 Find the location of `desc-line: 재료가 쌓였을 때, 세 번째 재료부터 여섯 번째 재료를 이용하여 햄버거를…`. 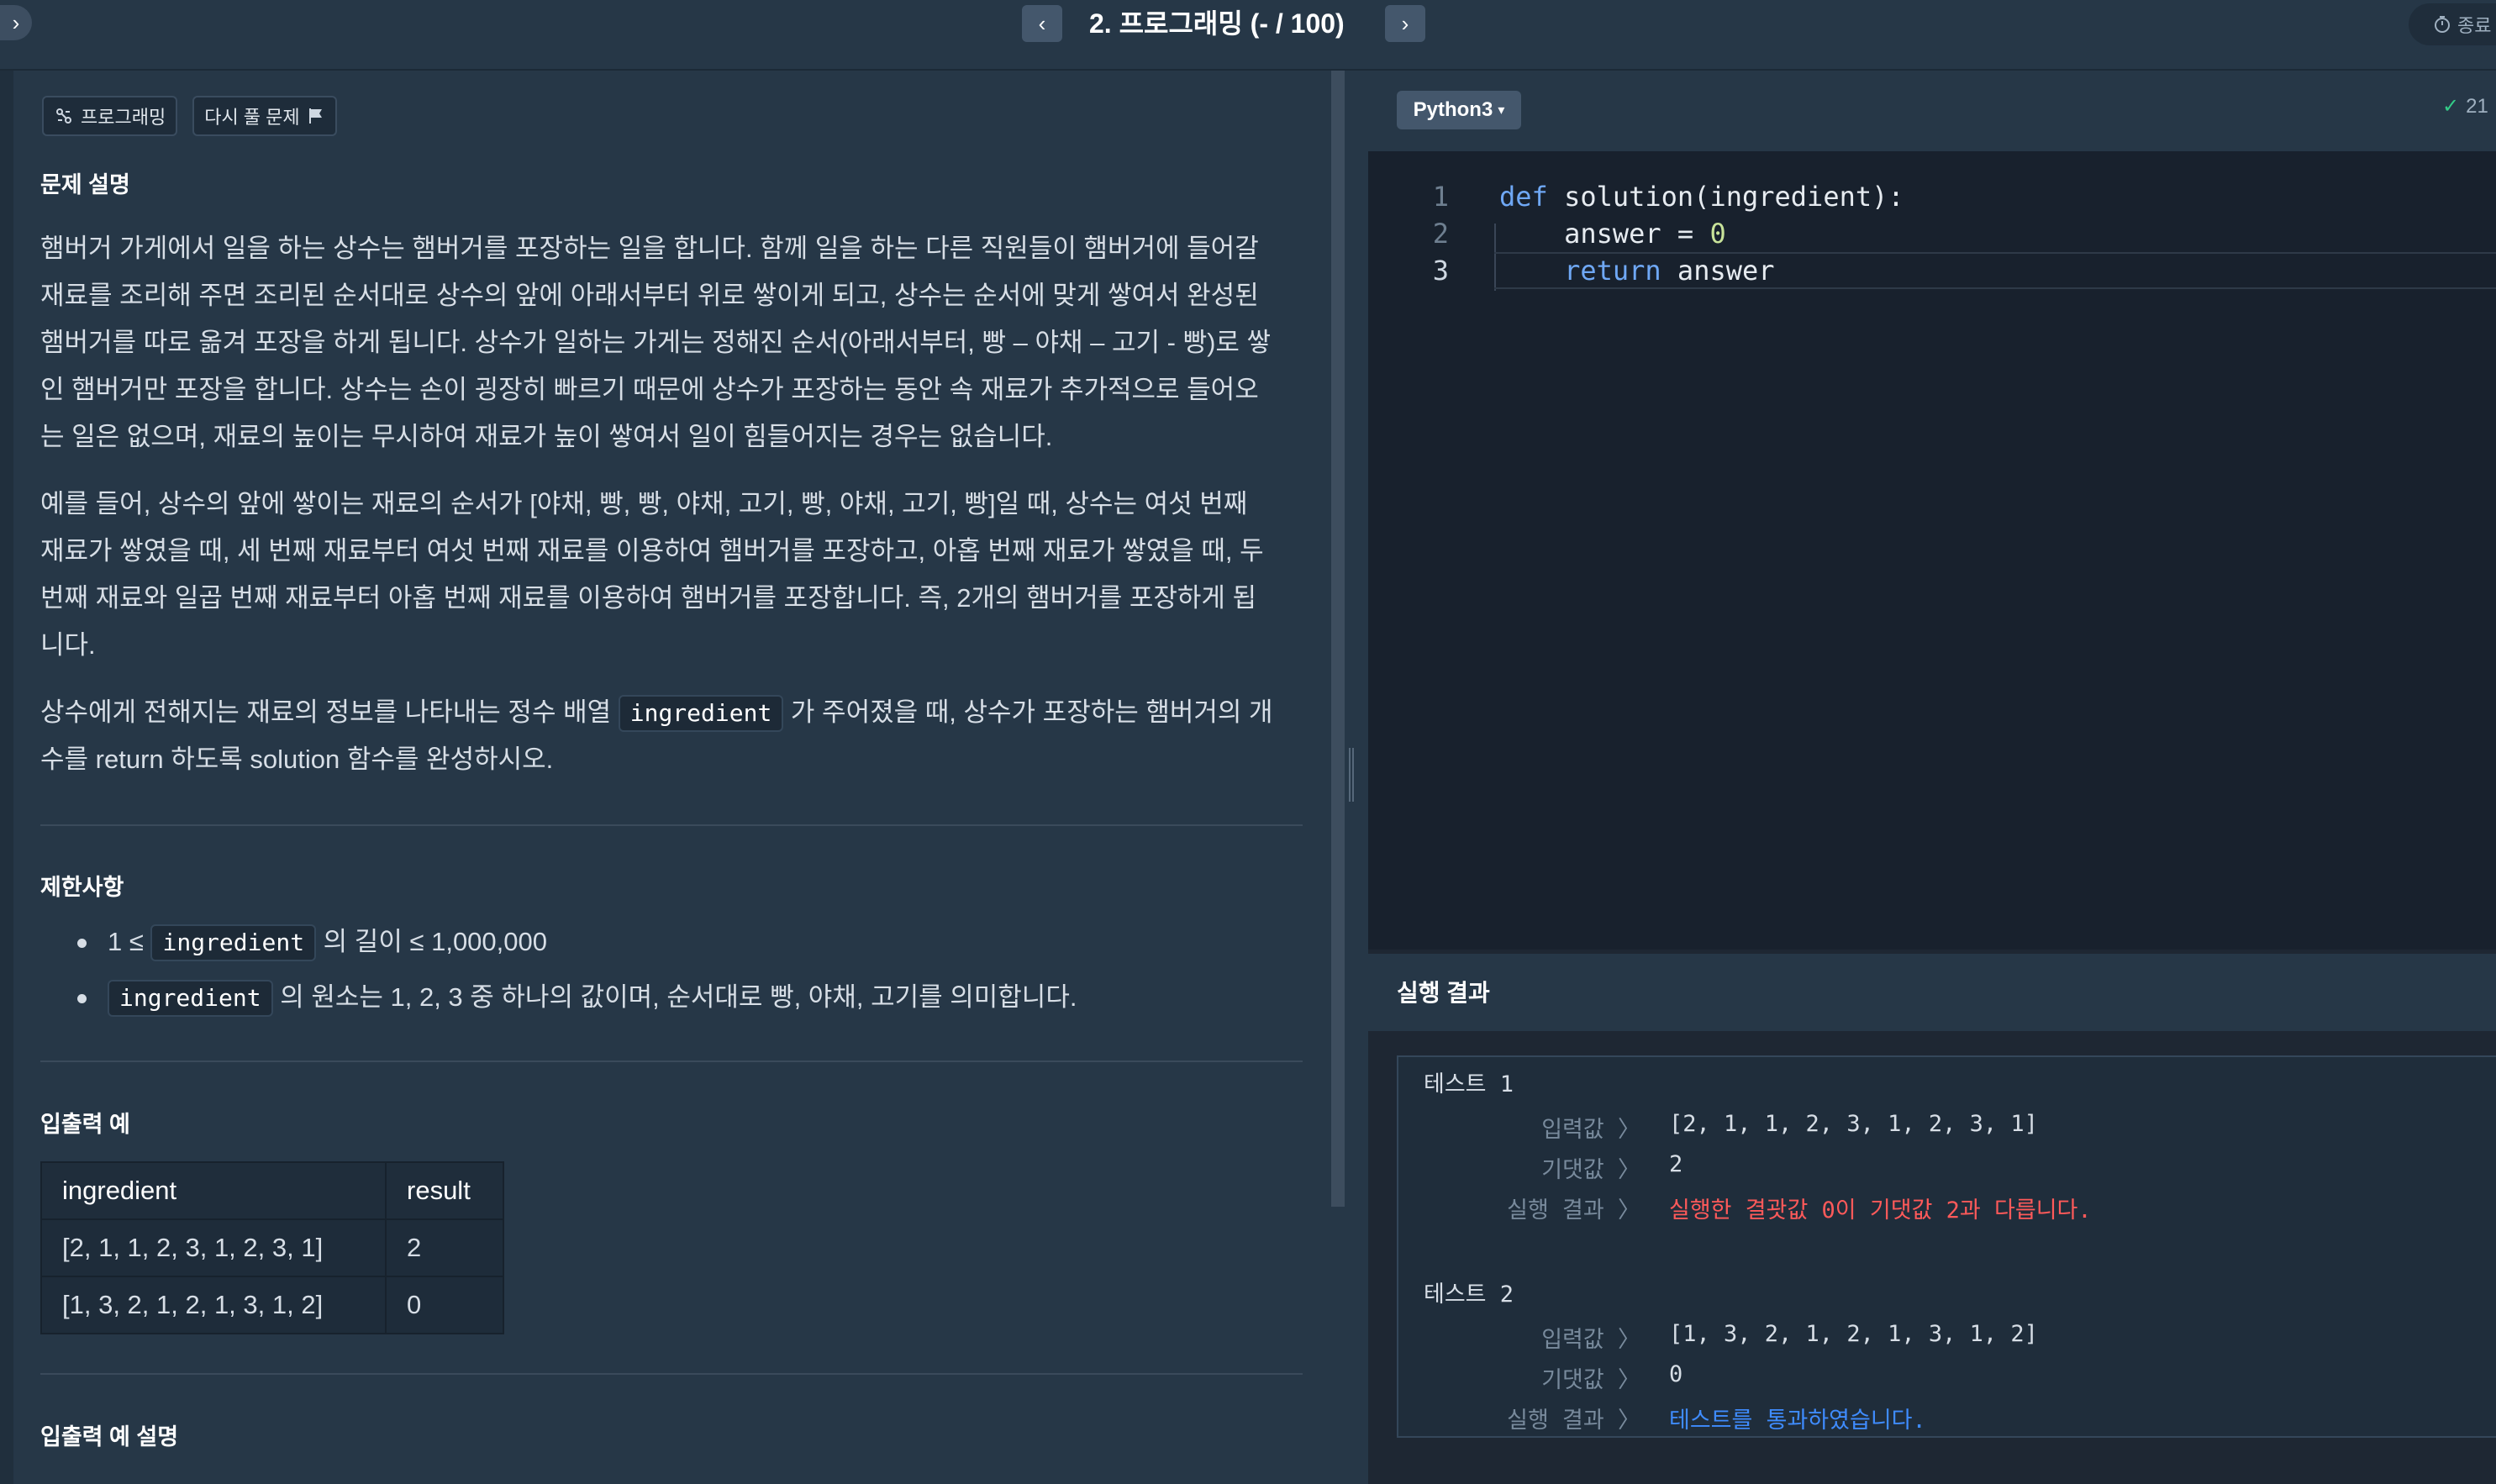

desc-line: 재료가 쌓였을 때, 세 번째 재료부터 여섯 번째 재료를 이용하여 햄버거를… is located at coordinates (652, 551).